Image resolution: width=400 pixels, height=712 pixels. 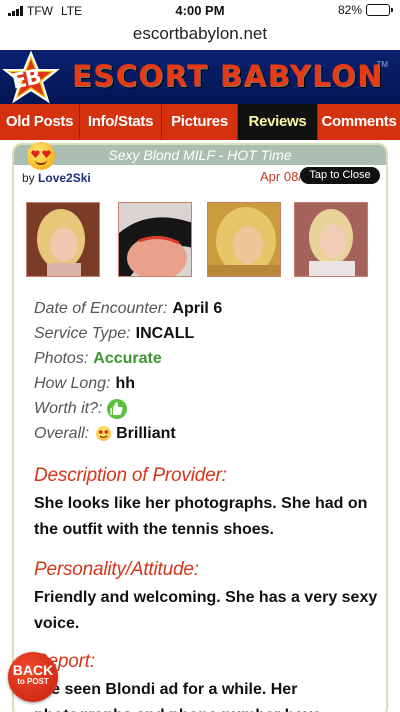 What do you see at coordinates (204, 333) in the screenshot?
I see `field-service-type: Service Type: INCALL` at bounding box center [204, 333].